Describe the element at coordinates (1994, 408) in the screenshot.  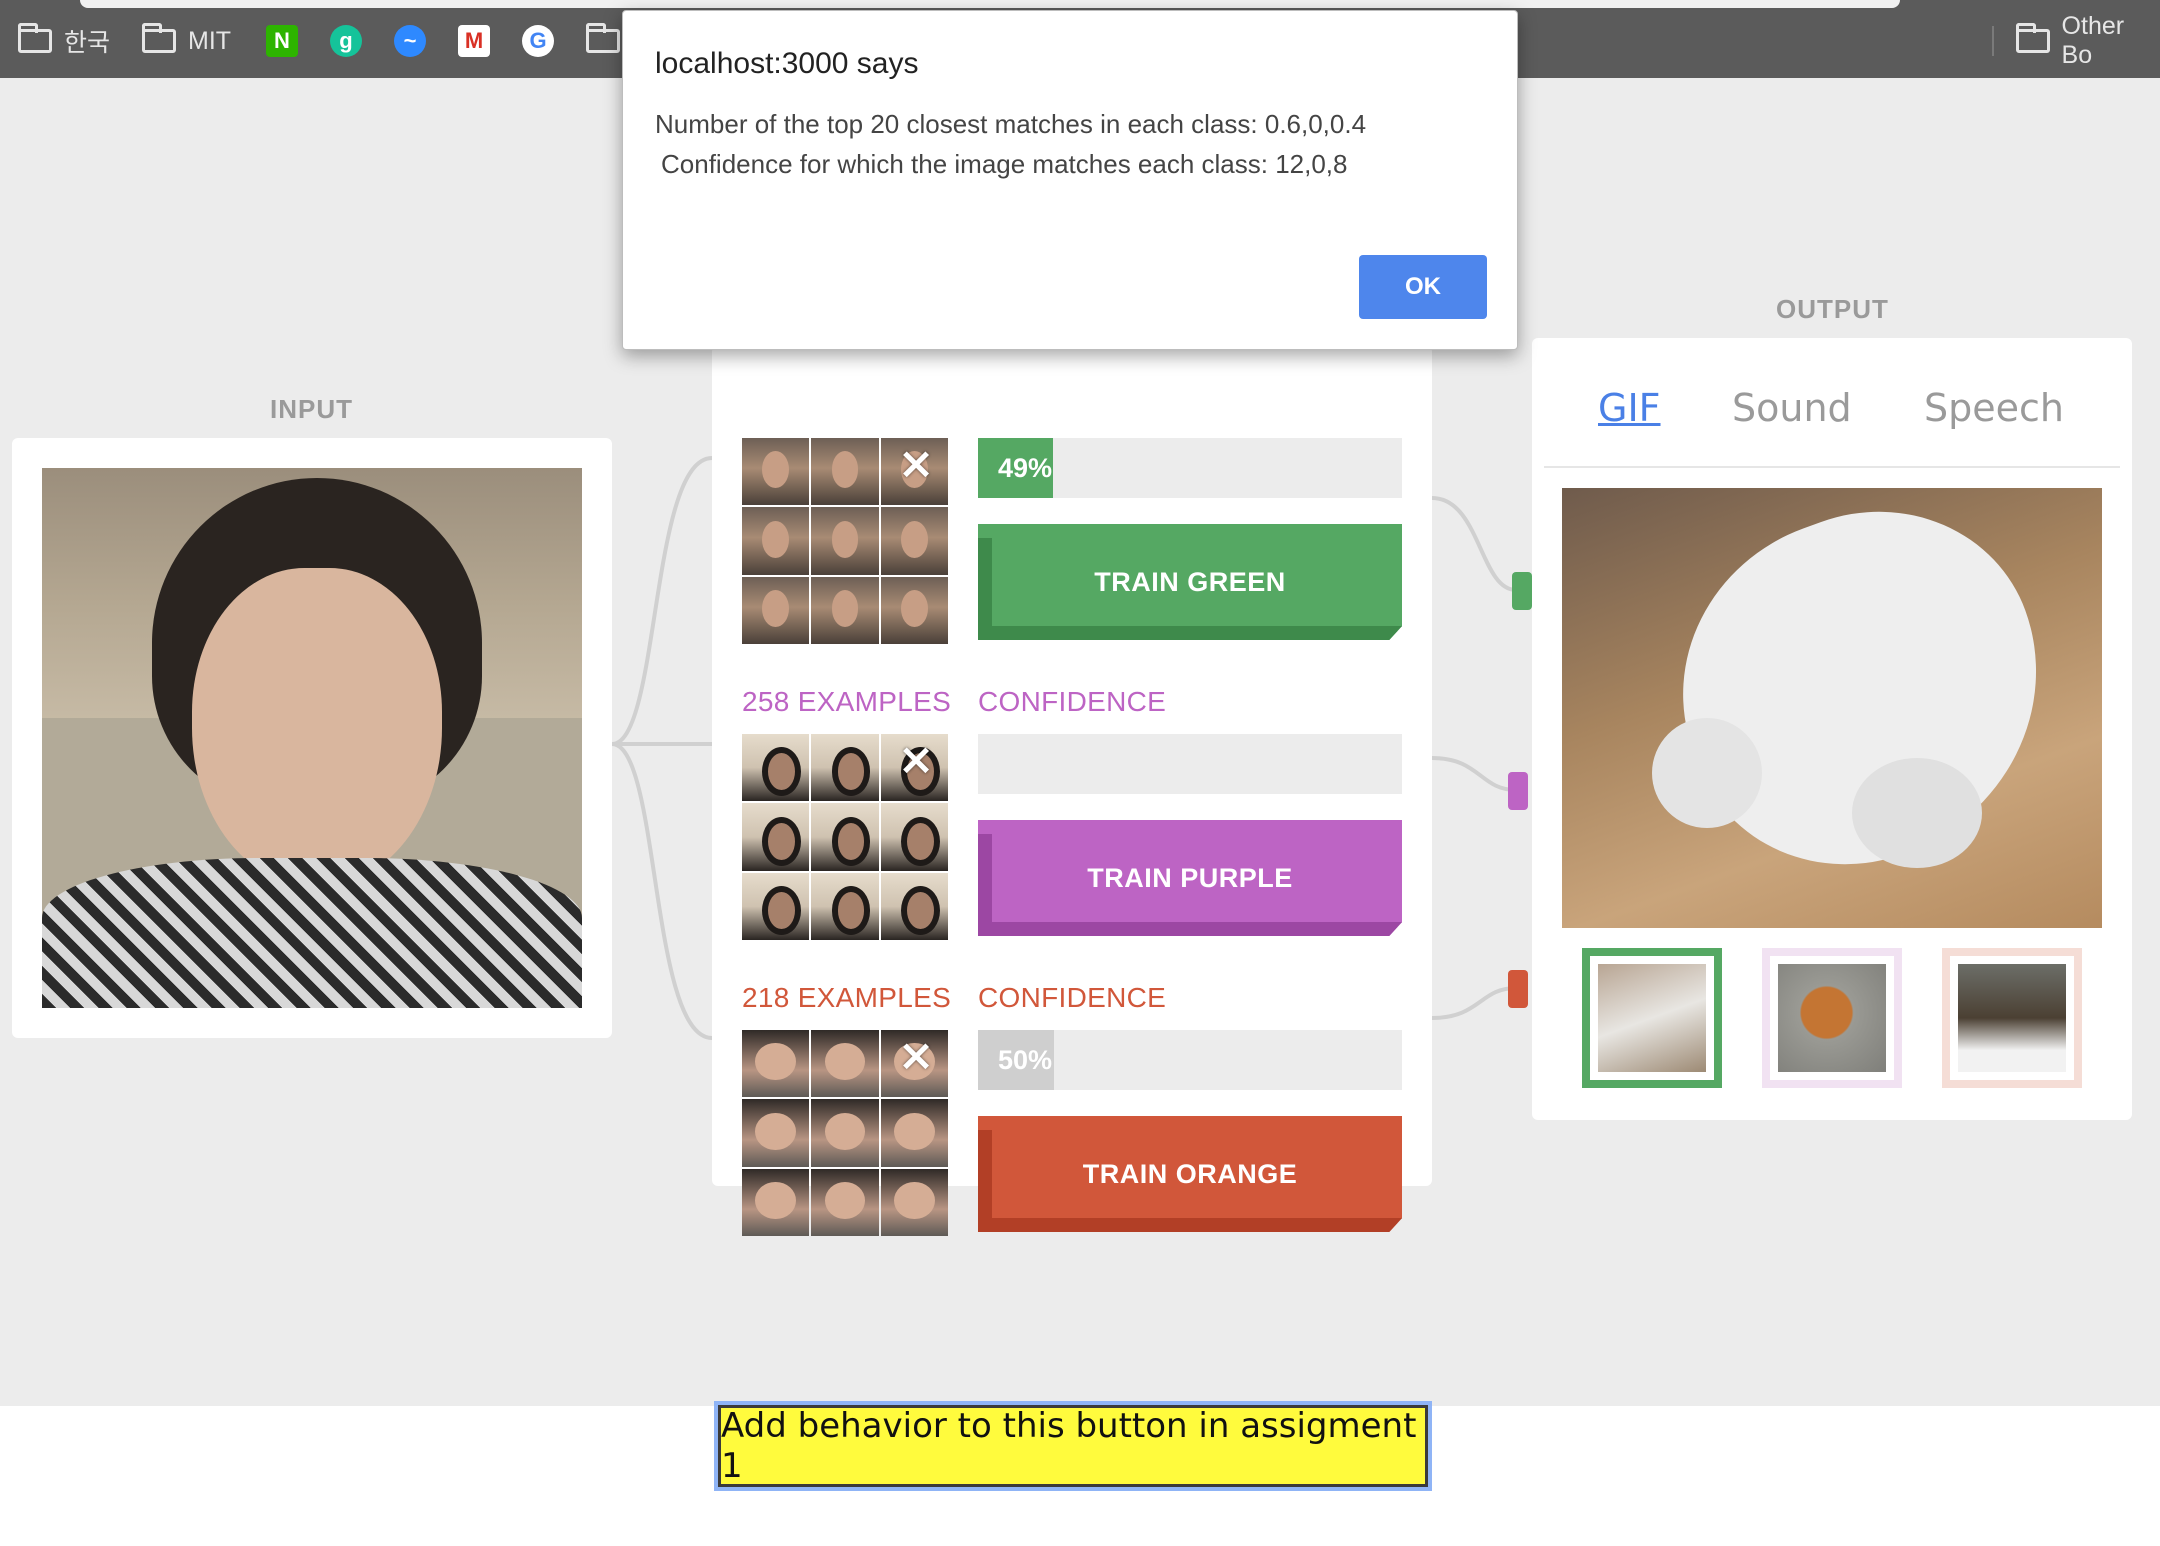
I see `tab-speech: Speech` at that location.